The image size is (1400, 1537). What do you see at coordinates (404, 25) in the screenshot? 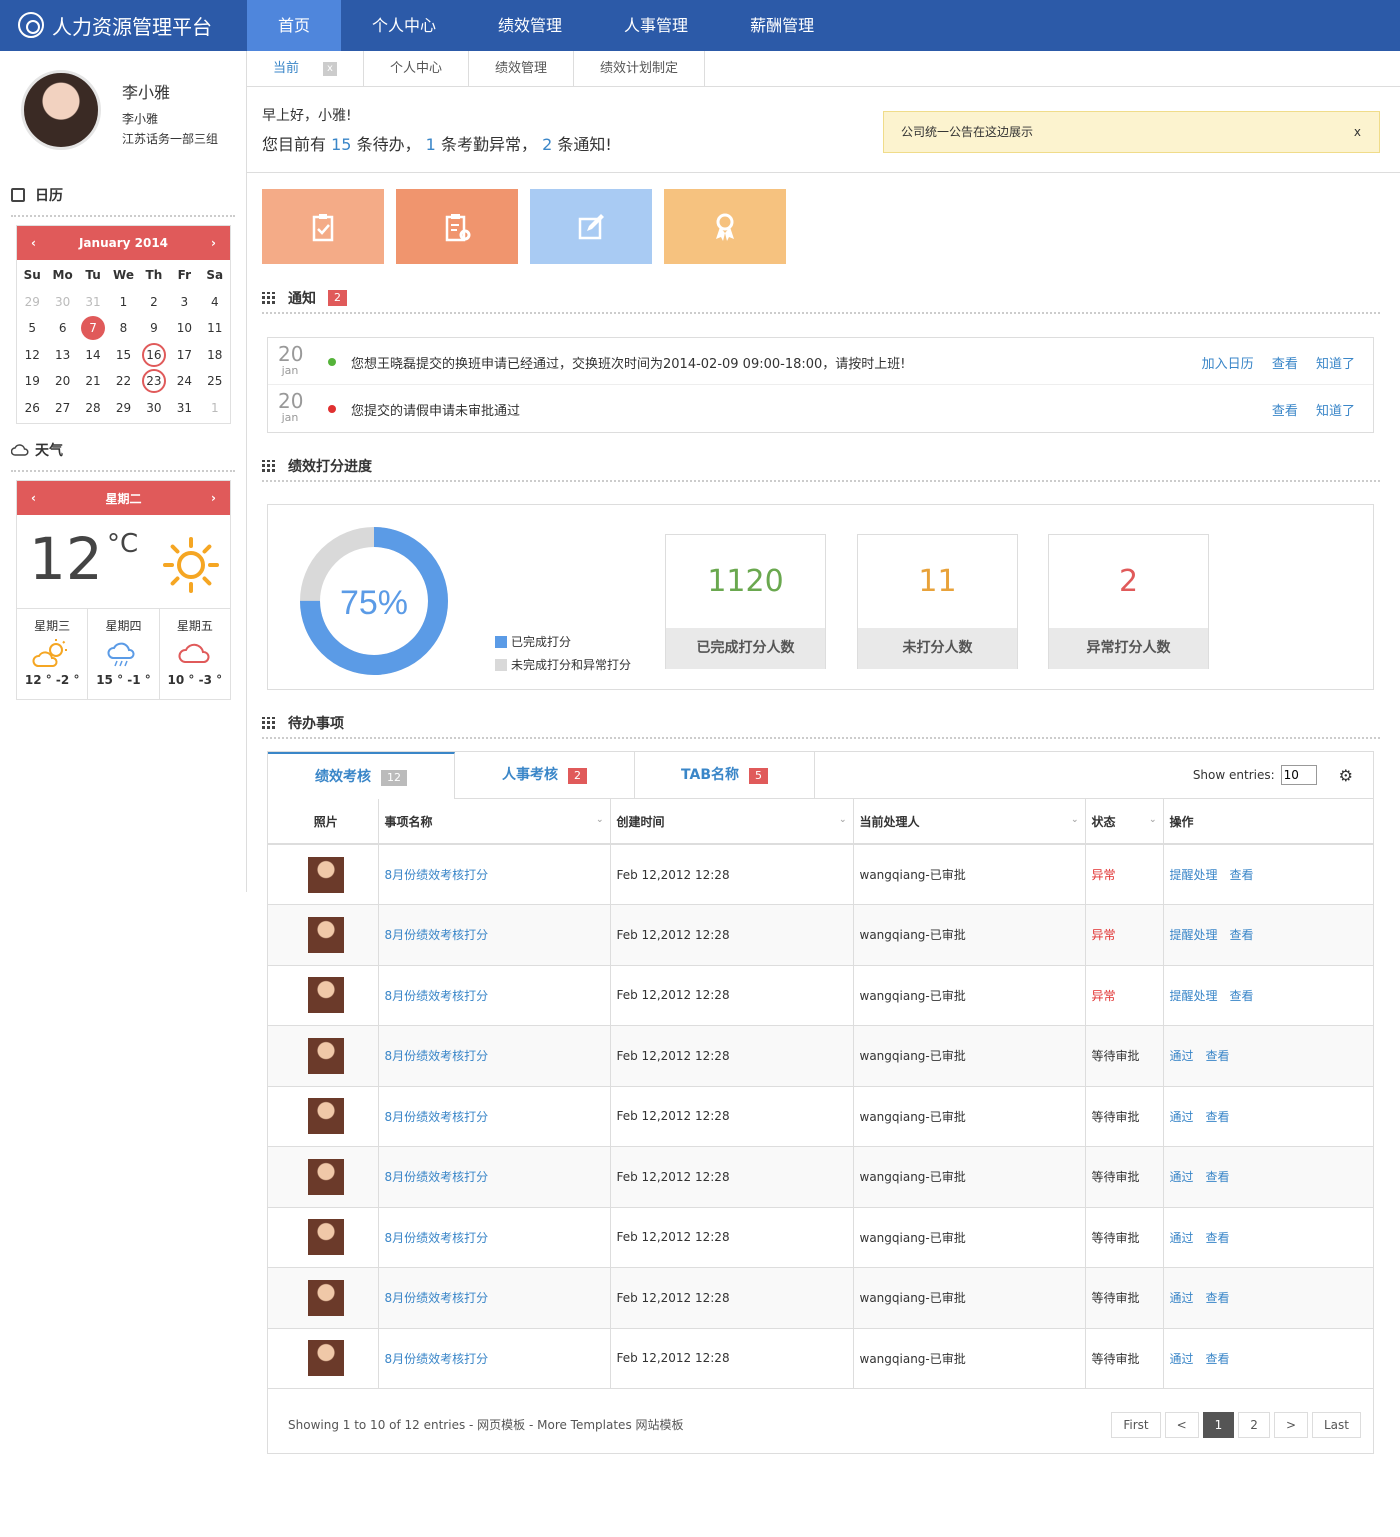
I see `nav-personal: 个人中心` at bounding box center [404, 25].